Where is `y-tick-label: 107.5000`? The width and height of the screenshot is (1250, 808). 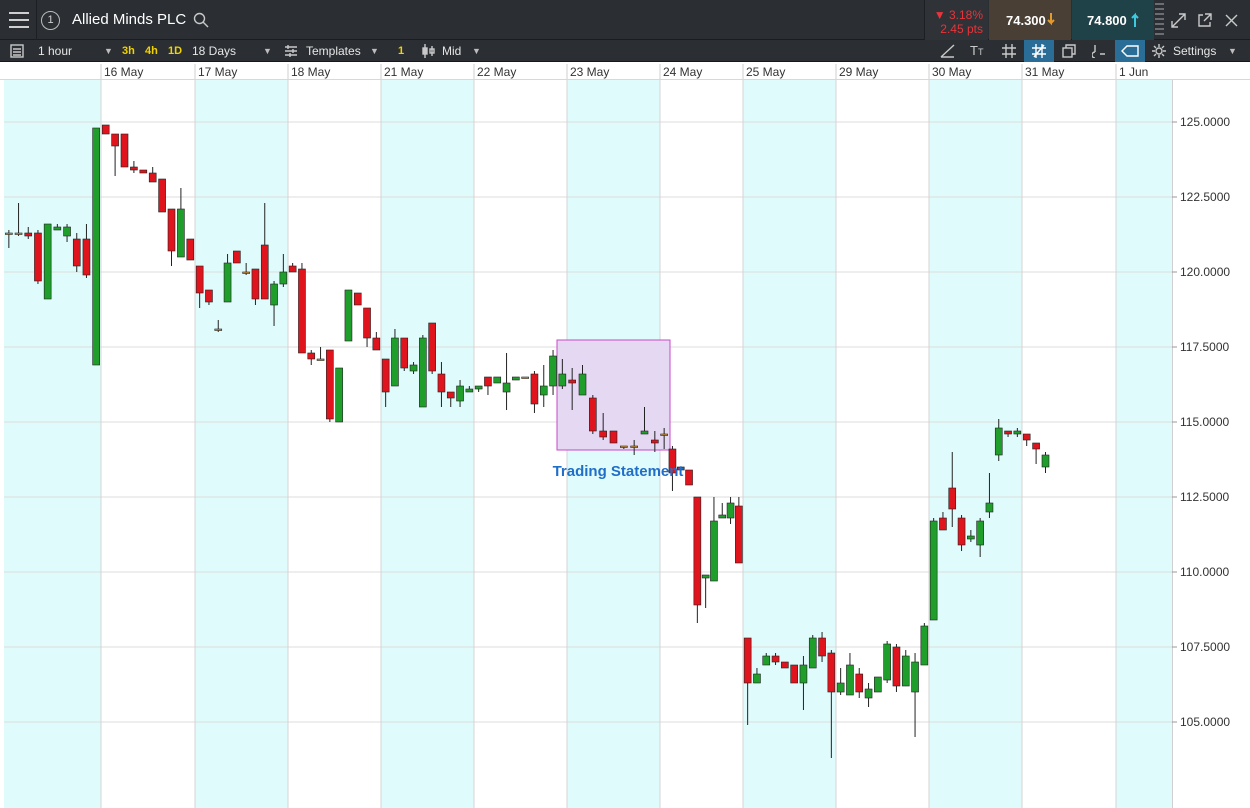 y-tick-label: 107.5000 is located at coordinates (1205, 647).